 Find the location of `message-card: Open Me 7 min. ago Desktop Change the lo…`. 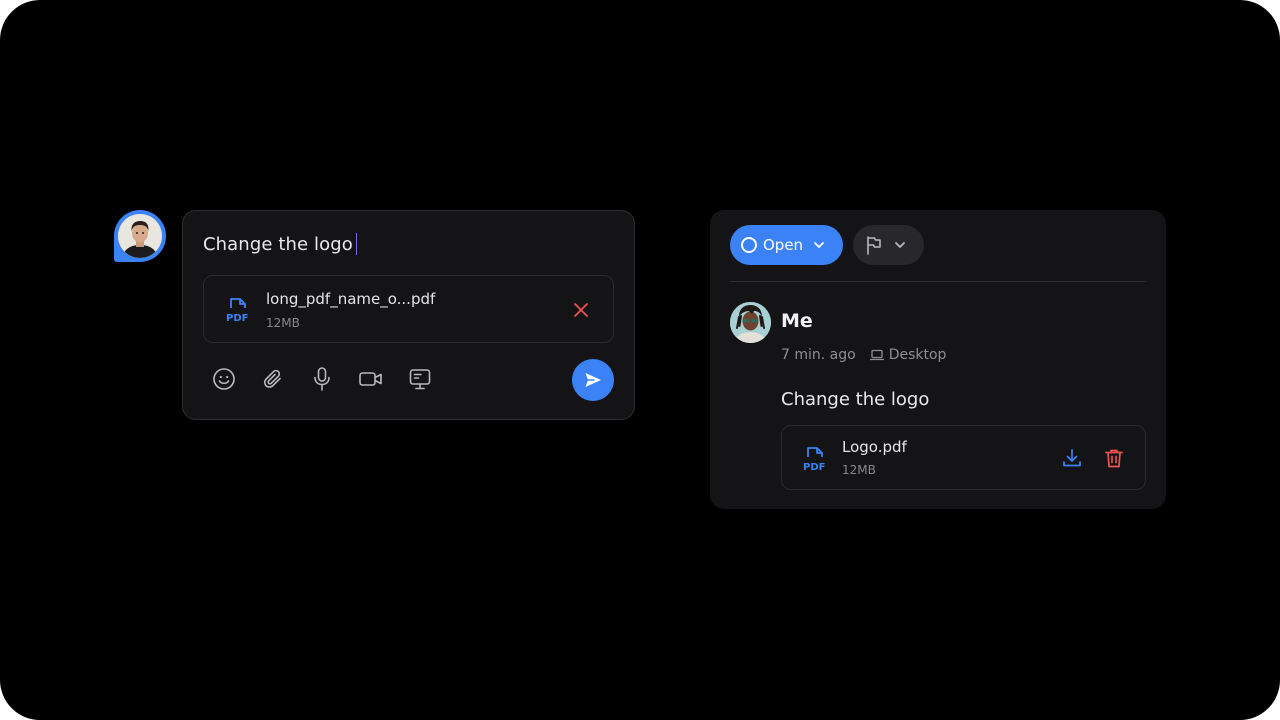

message-card: Open Me 7 min. ago Desktop Change the lo… is located at coordinates (938, 359).